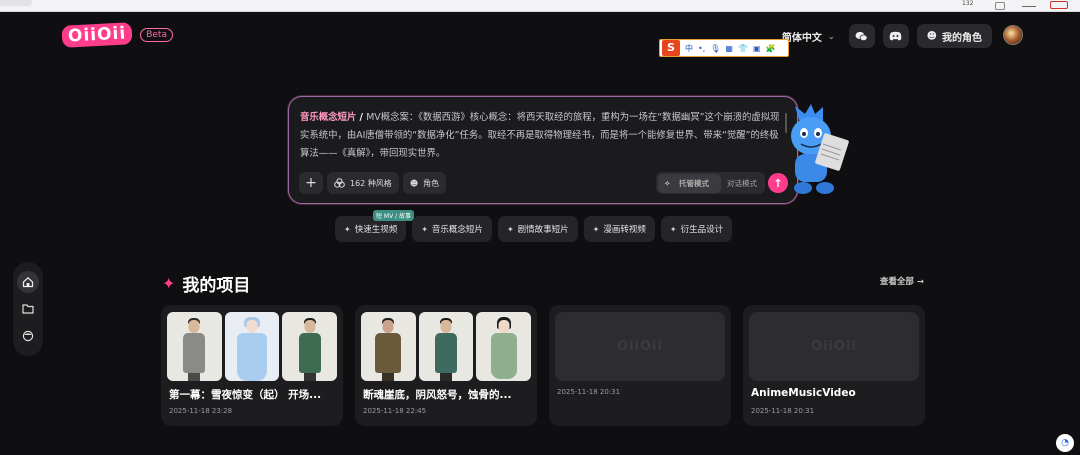  I want to click on language-selector: 简体中文 ⌄, so click(808, 36).